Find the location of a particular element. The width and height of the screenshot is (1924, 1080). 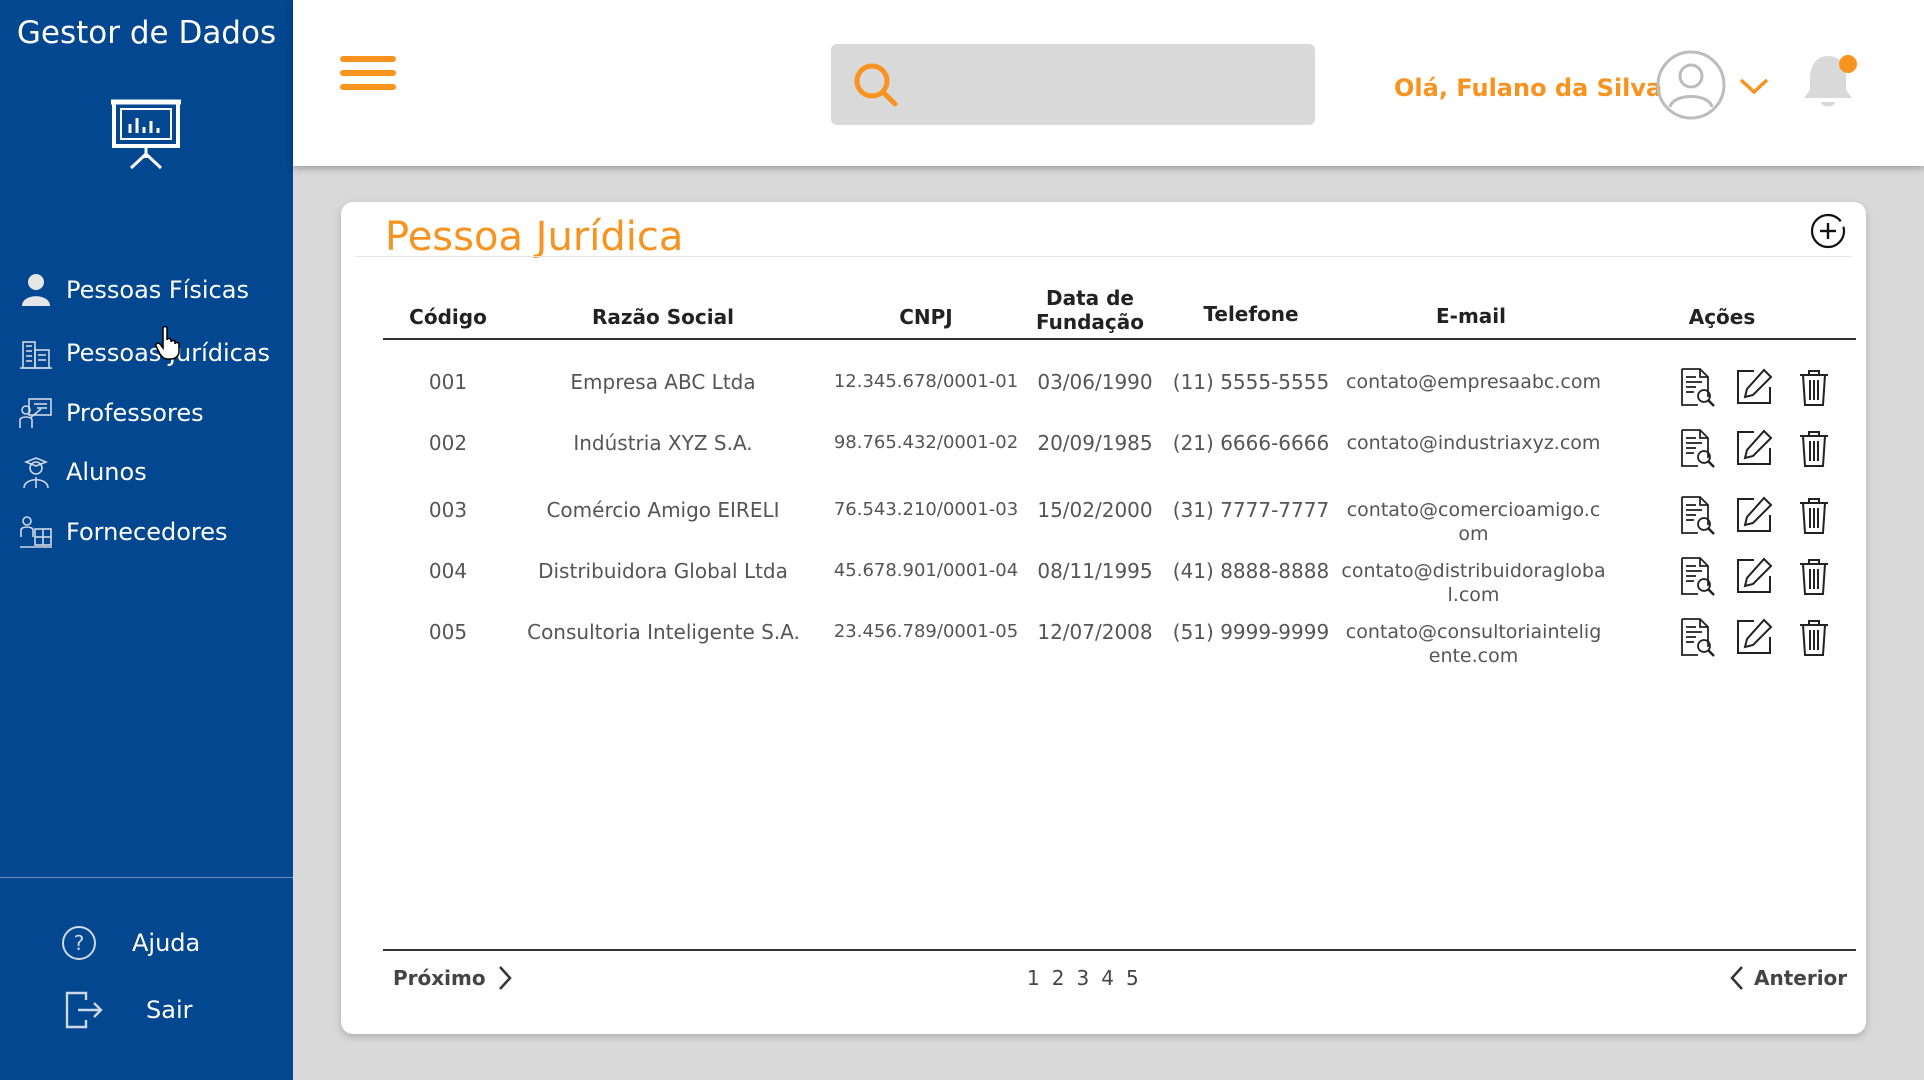

logout-label: Sair is located at coordinates (169, 1010).